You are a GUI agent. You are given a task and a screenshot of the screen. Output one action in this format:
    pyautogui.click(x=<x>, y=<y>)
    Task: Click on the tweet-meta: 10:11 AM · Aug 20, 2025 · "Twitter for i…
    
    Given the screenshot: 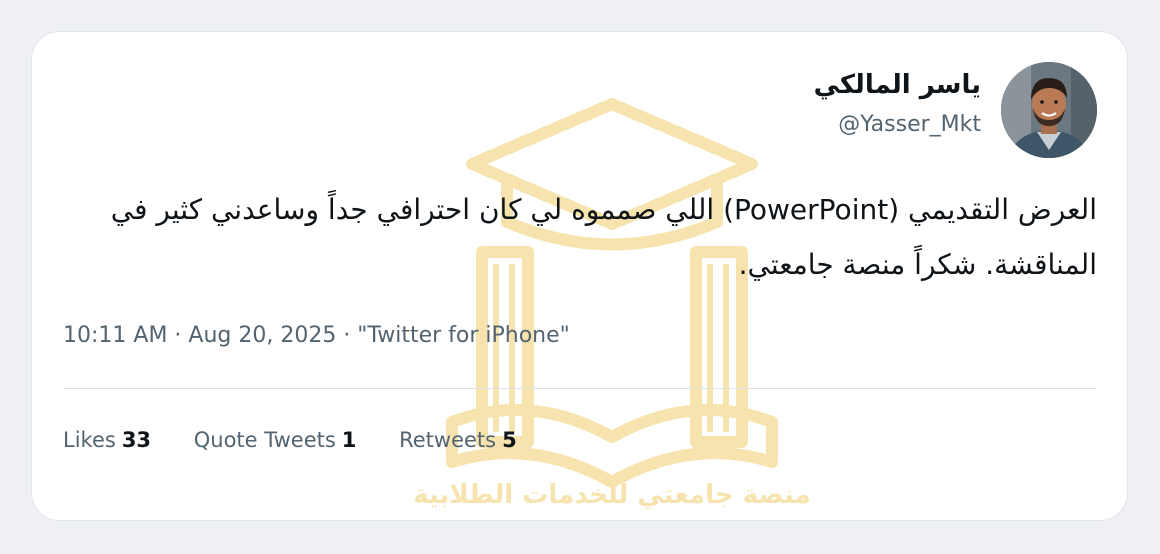 What is the action you would take?
    pyautogui.click(x=316, y=335)
    